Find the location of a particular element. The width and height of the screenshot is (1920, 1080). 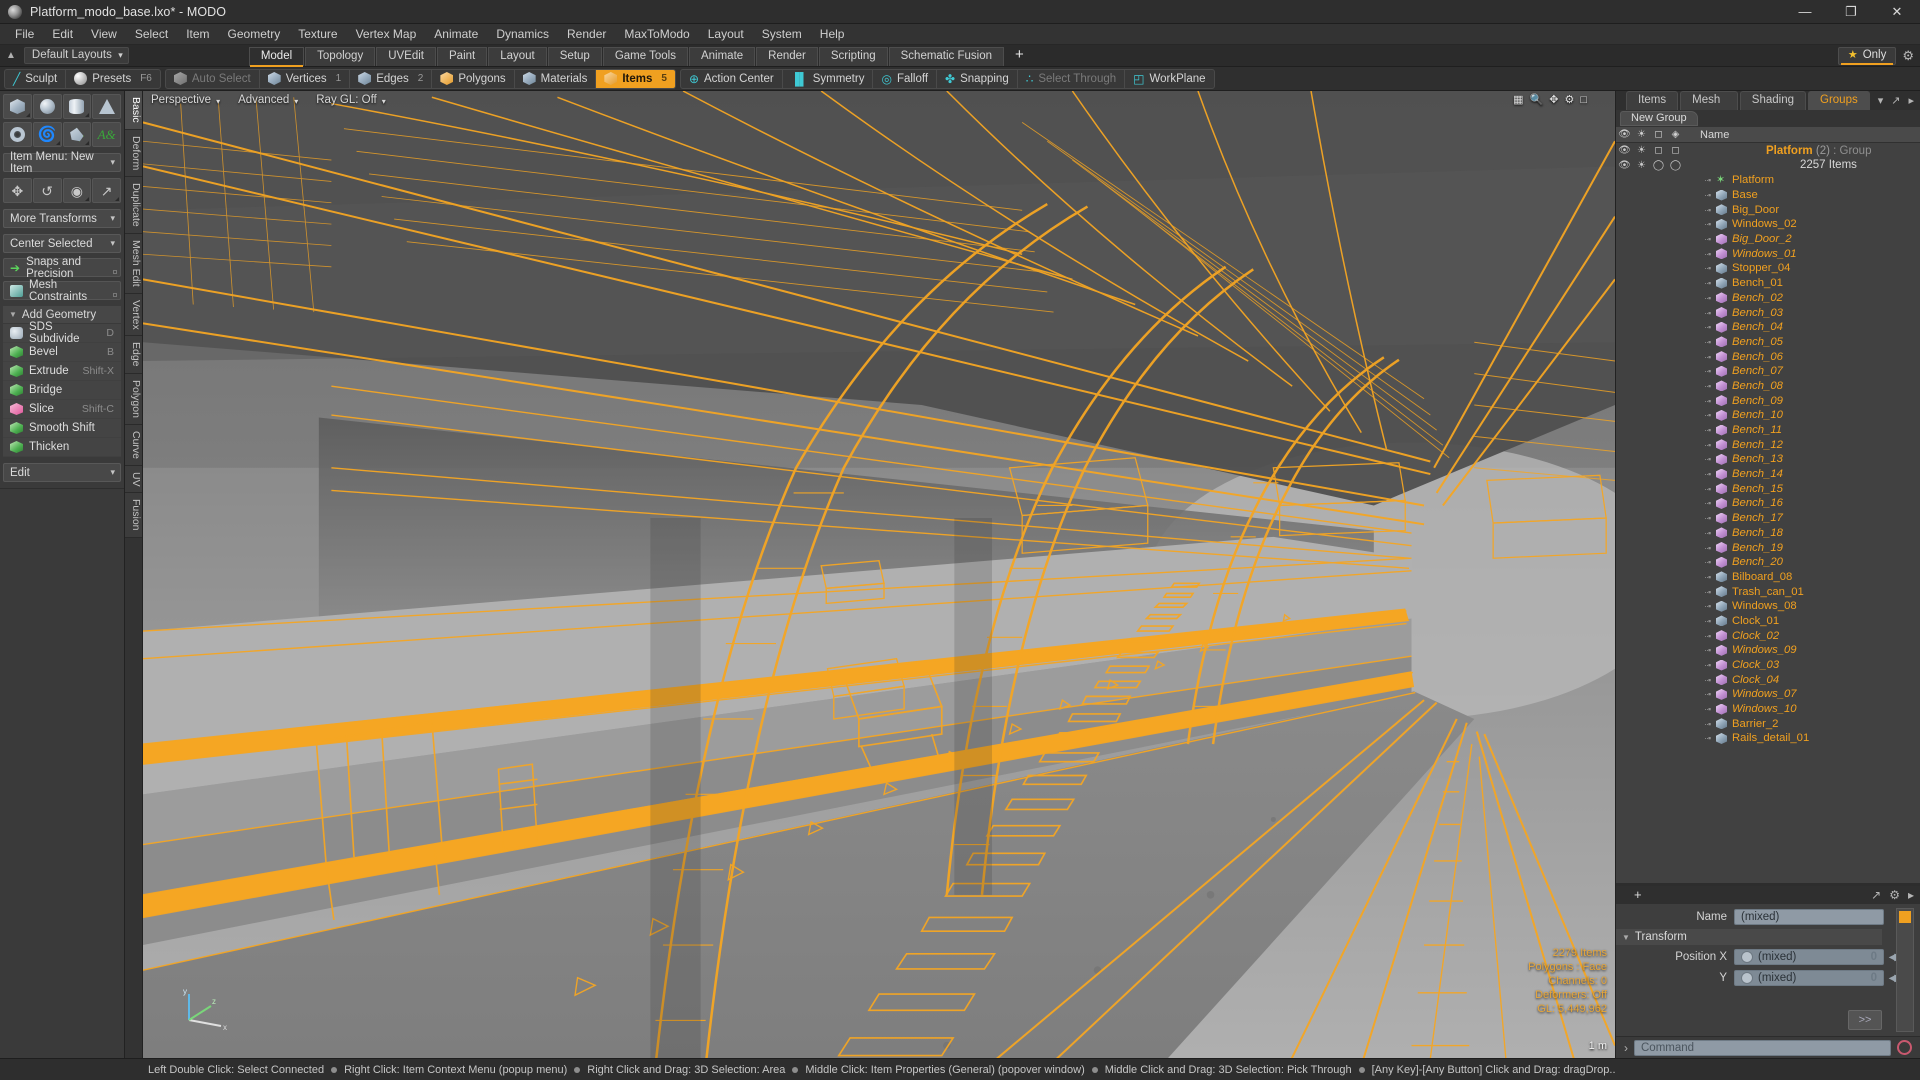

item-render-icon: ☀ is located at coordinates (1641, 165).